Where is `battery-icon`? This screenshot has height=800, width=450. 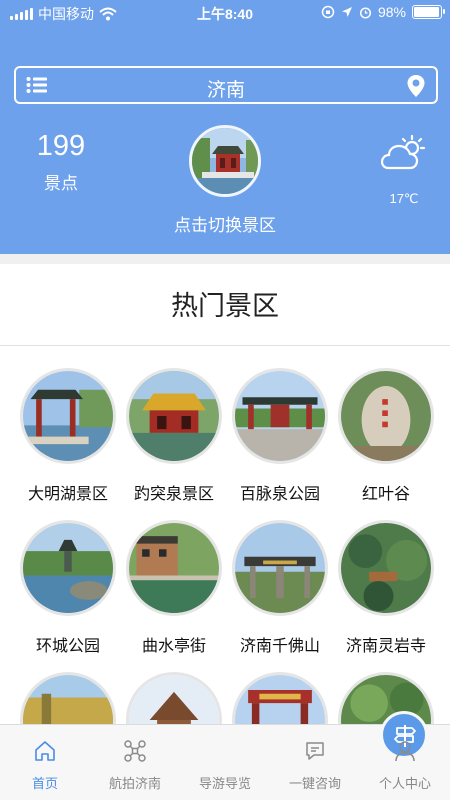 battery-icon is located at coordinates (428, 12).